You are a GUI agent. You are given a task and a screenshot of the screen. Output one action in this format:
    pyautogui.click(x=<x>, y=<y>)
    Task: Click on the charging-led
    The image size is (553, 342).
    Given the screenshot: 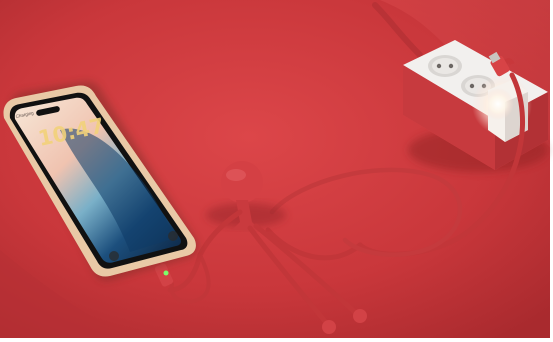 What is the action you would take?
    pyautogui.click(x=166, y=273)
    